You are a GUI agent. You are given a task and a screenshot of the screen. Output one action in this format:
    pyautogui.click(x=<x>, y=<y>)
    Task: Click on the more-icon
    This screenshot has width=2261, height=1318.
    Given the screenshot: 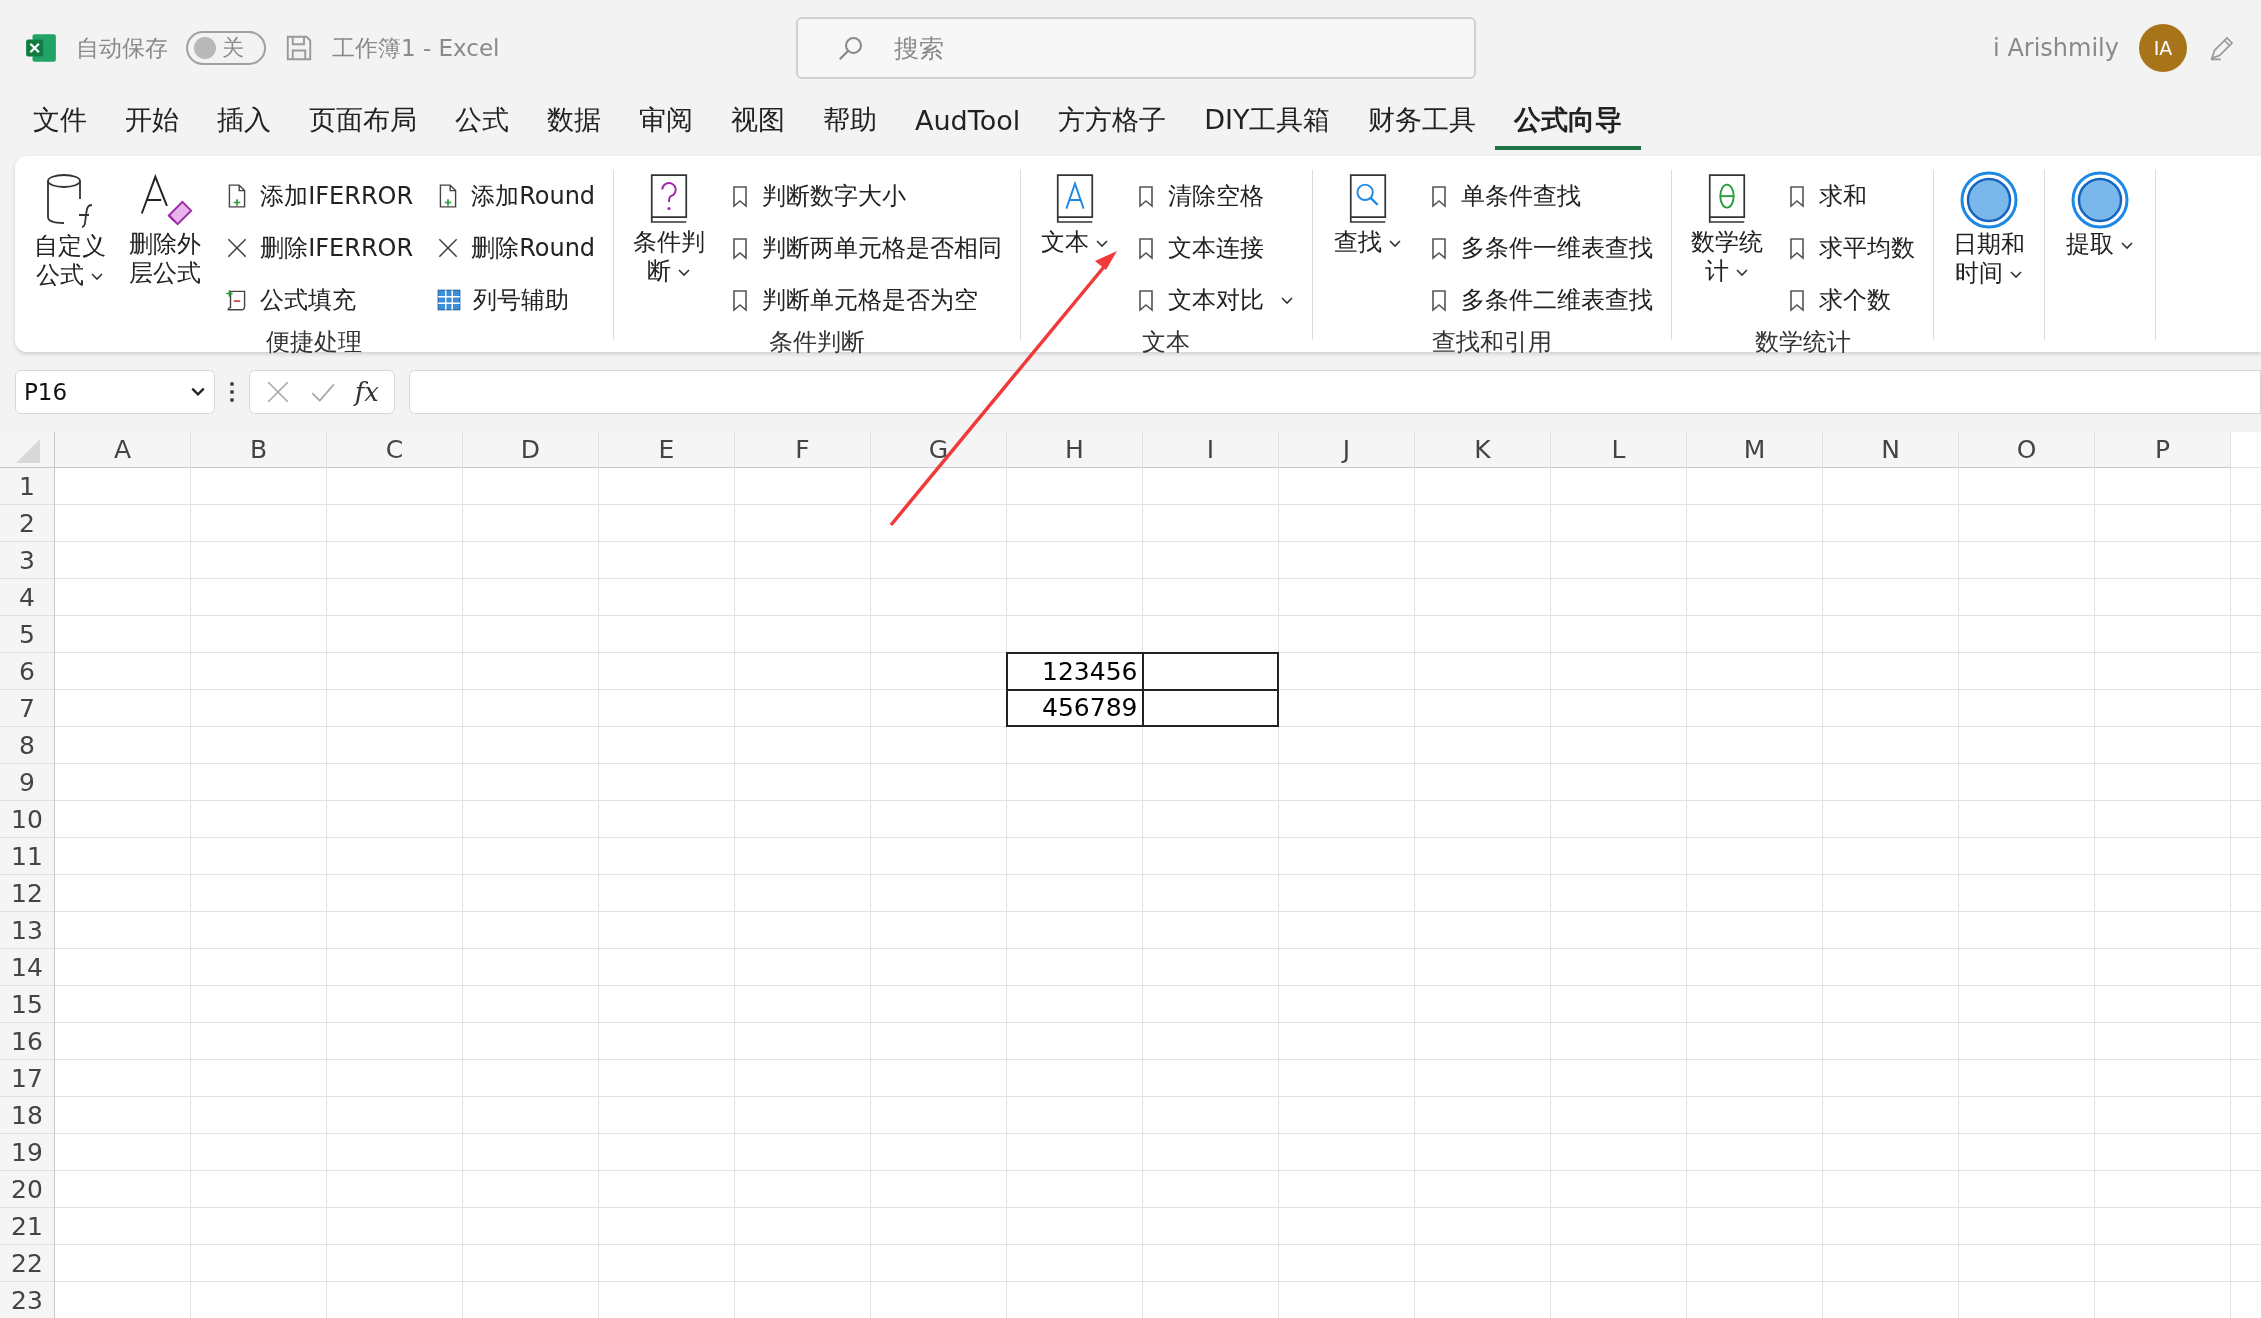 What is the action you would take?
    pyautogui.click(x=232, y=392)
    